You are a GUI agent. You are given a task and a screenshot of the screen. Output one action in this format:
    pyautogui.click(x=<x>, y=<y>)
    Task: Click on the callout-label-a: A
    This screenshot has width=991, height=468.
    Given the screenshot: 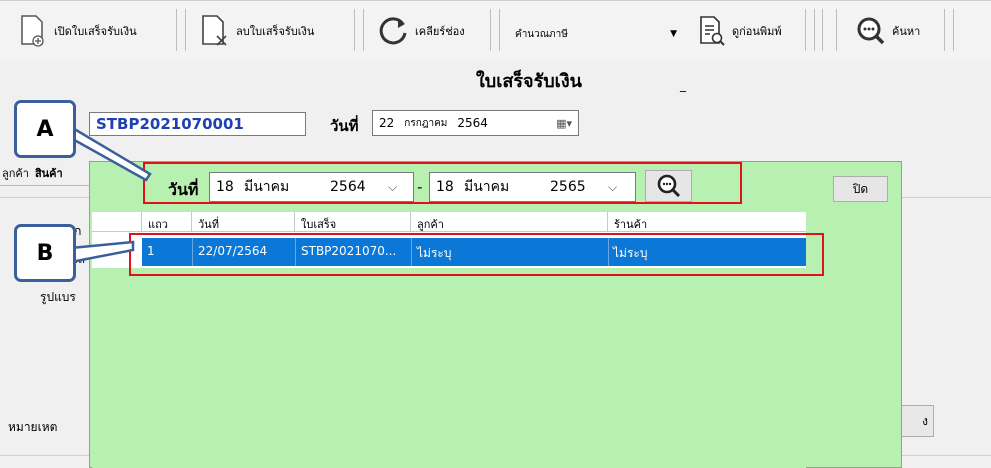 What is the action you would take?
    pyautogui.click(x=45, y=129)
    